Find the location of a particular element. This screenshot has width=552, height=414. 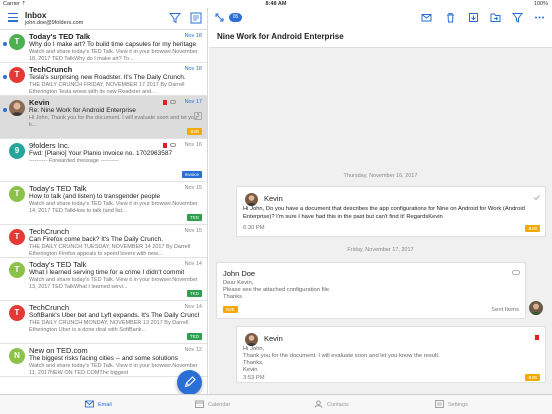

message-body-line: Kevin is located at coordinates (250, 370).